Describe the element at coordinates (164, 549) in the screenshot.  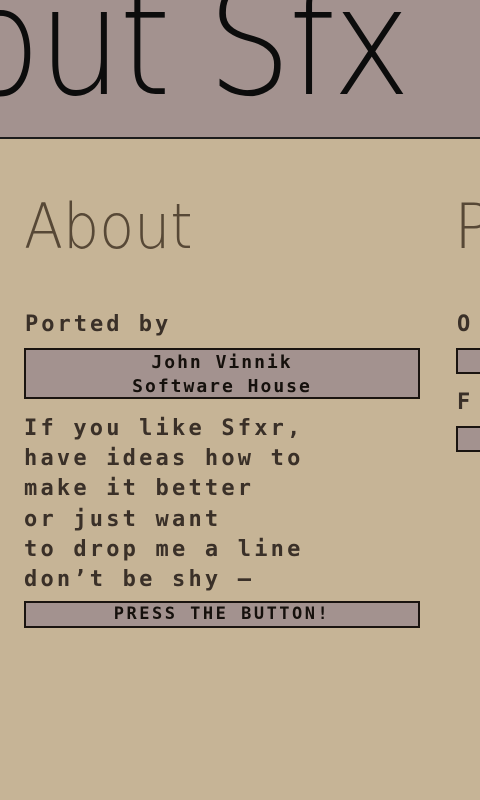
I see `message-line: to drop me a line` at that location.